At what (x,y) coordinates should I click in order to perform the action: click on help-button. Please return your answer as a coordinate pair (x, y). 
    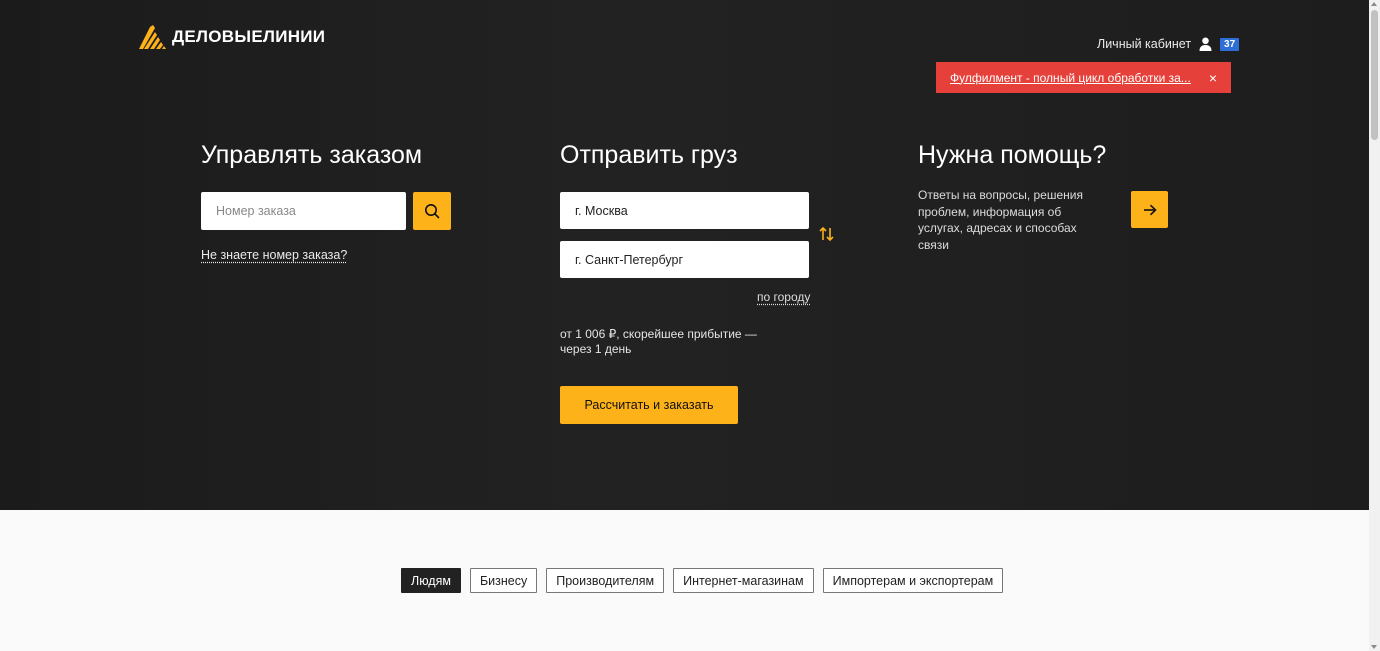
    Looking at the image, I should click on (1149, 209).